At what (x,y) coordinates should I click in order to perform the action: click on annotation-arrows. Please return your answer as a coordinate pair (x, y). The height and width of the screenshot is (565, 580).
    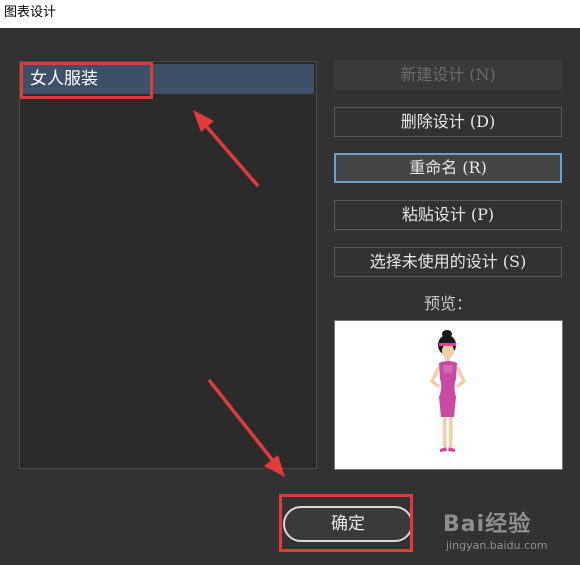
    Looking at the image, I should click on (239, 293).